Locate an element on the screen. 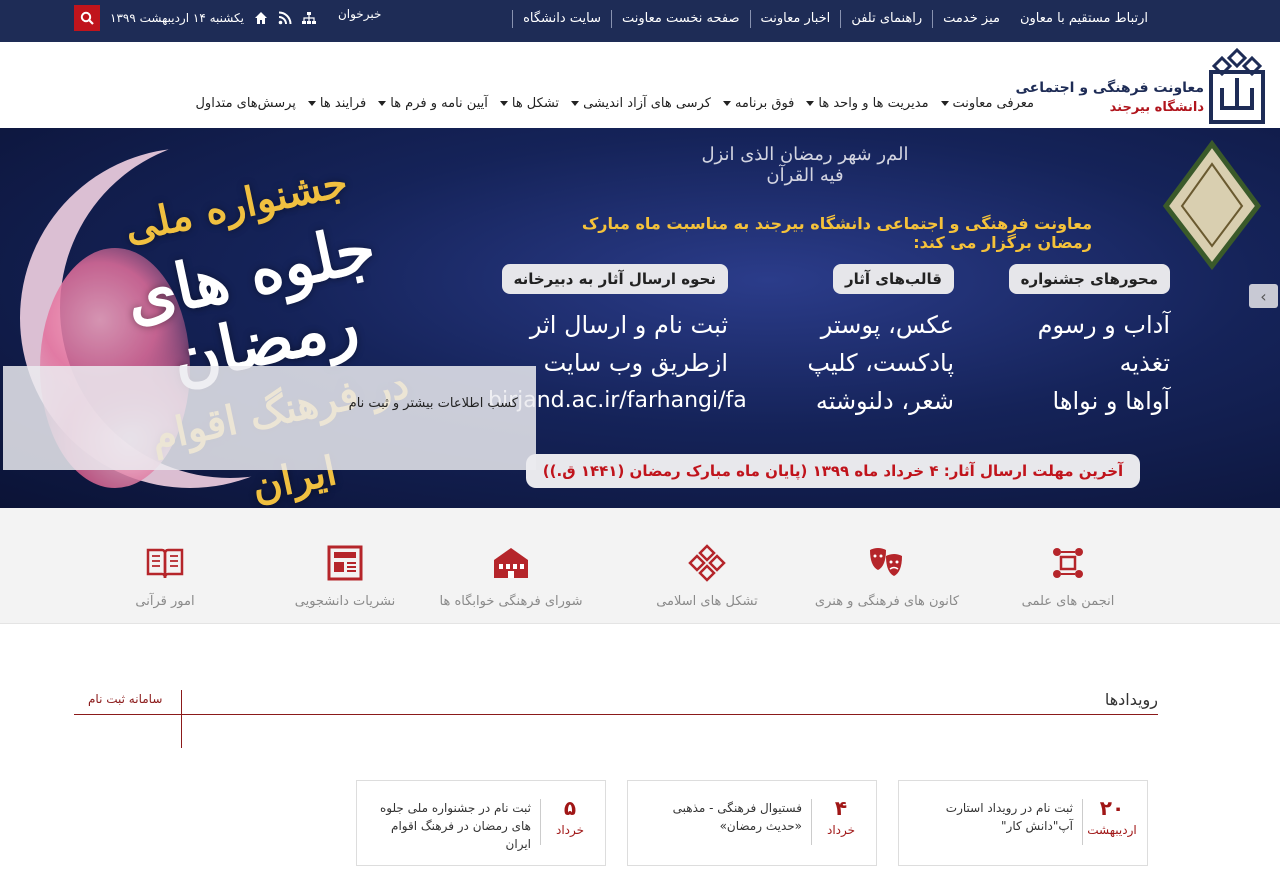  banner-pill: محورهای جشنواره is located at coordinates (1089, 279).